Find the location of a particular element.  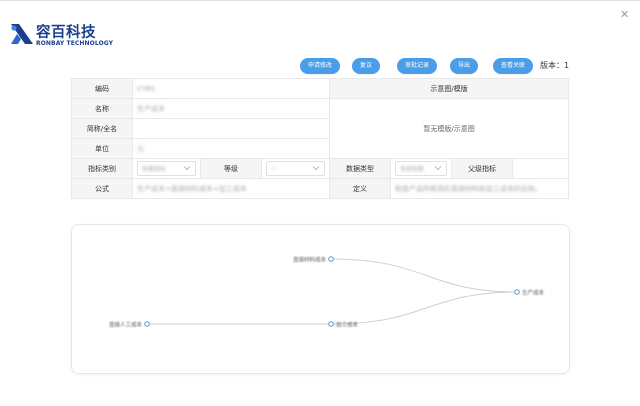

code-label: 编码 is located at coordinates (102, 88).